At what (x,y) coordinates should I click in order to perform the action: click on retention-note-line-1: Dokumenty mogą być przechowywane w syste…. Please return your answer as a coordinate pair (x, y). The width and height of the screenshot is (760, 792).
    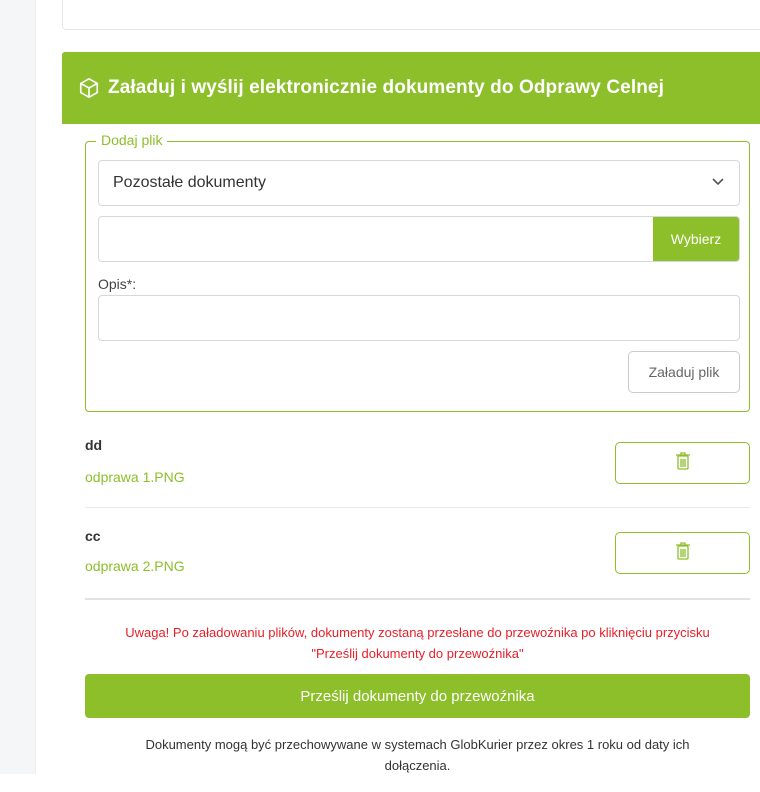
    Looking at the image, I should click on (417, 744).